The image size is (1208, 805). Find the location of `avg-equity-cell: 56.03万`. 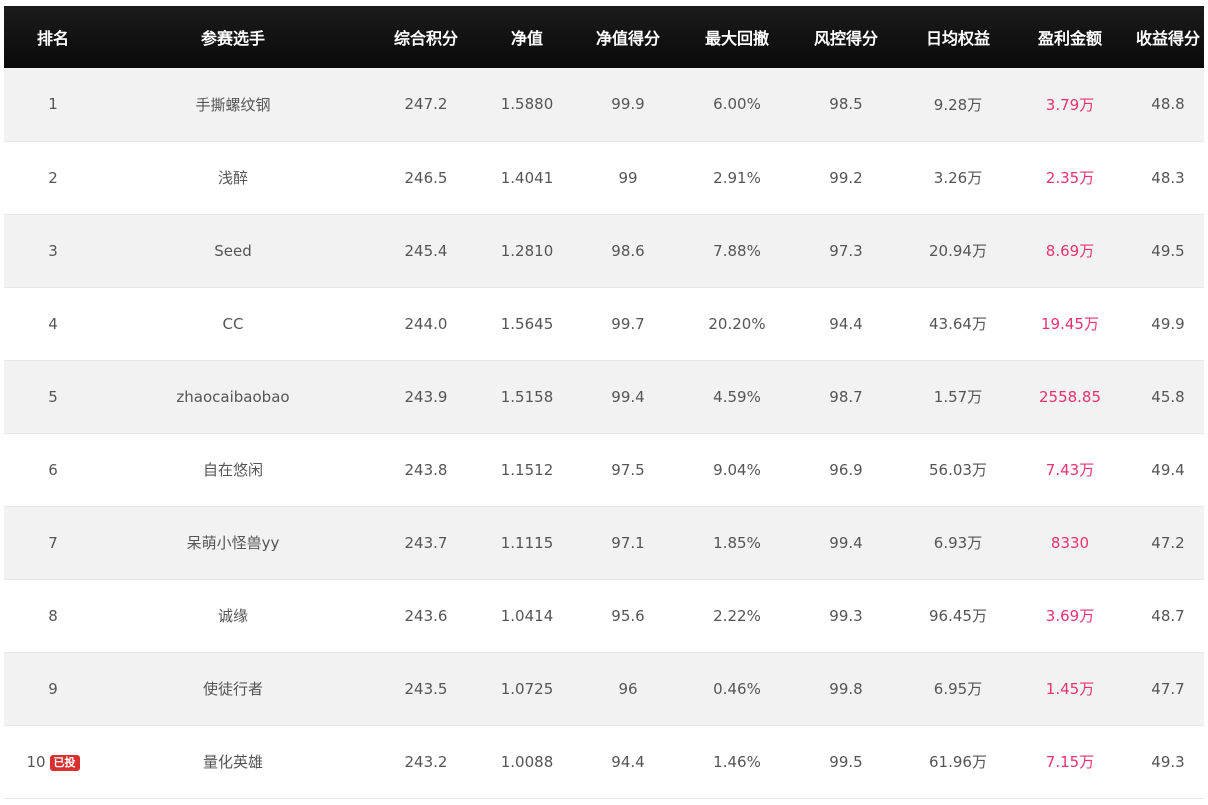

avg-equity-cell: 56.03万 is located at coordinates (958, 470).